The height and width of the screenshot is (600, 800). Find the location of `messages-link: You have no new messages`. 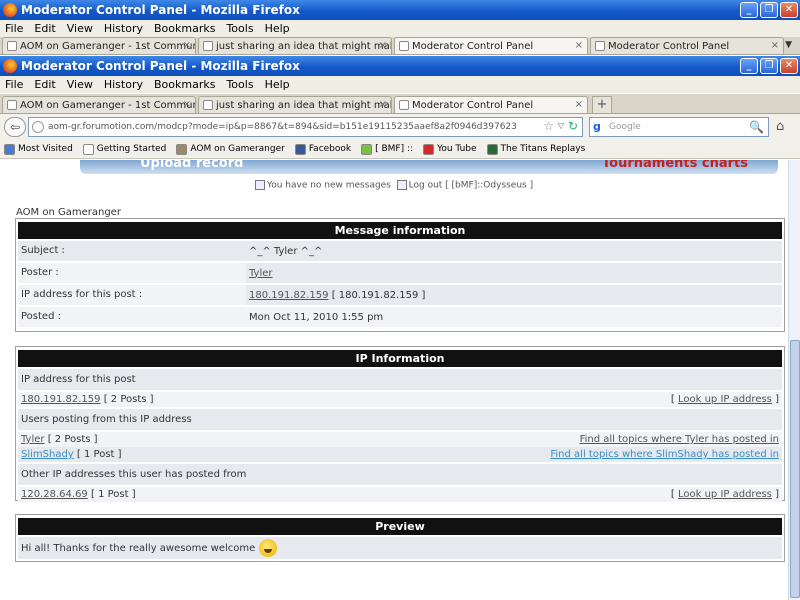

messages-link: You have no new messages is located at coordinates (329, 186).